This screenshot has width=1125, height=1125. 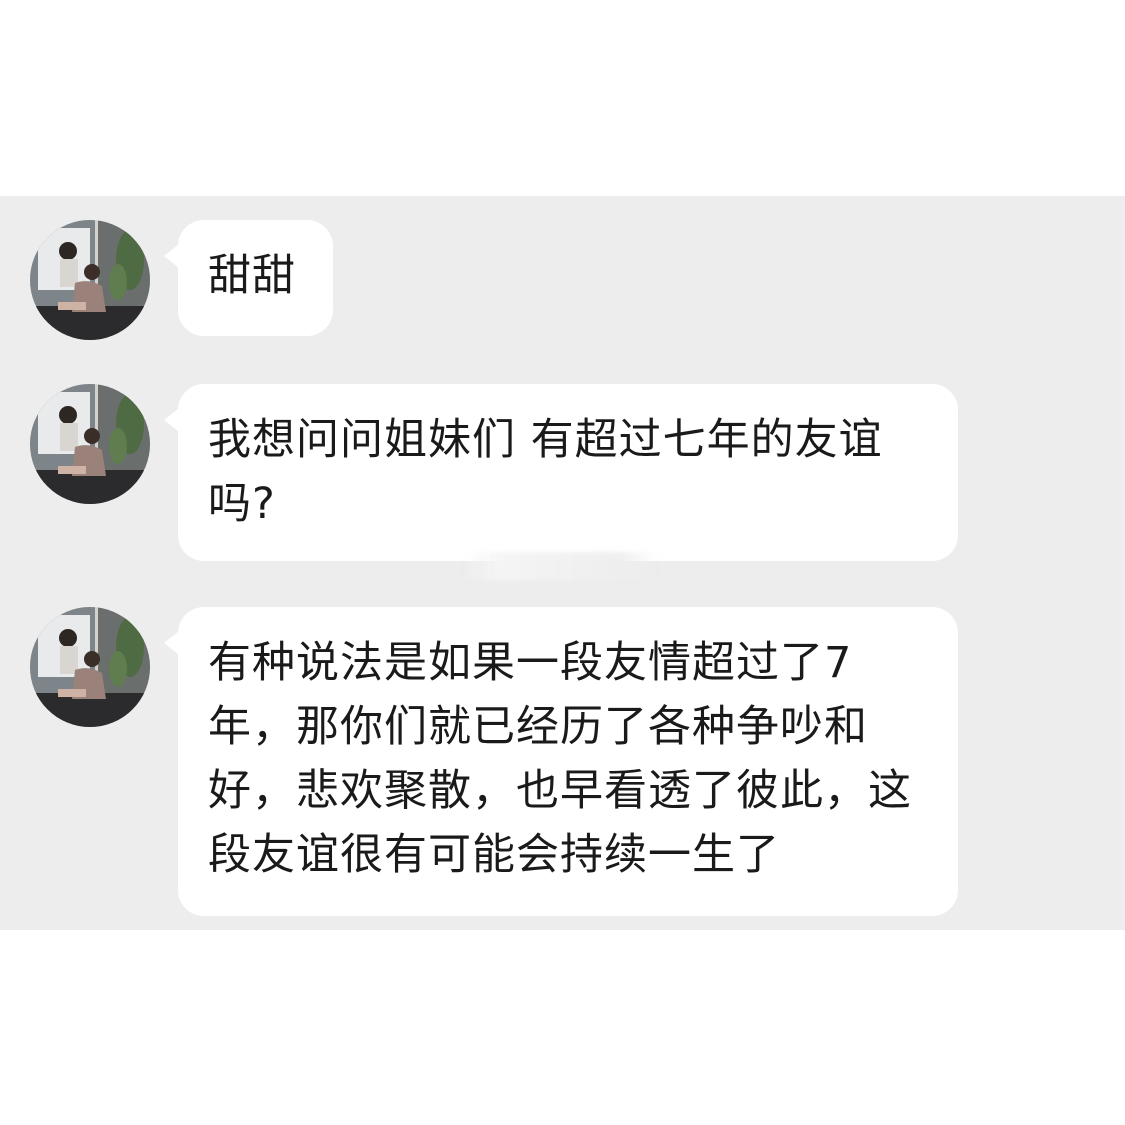 I want to click on blurred-watermark, so click(x=560, y=566).